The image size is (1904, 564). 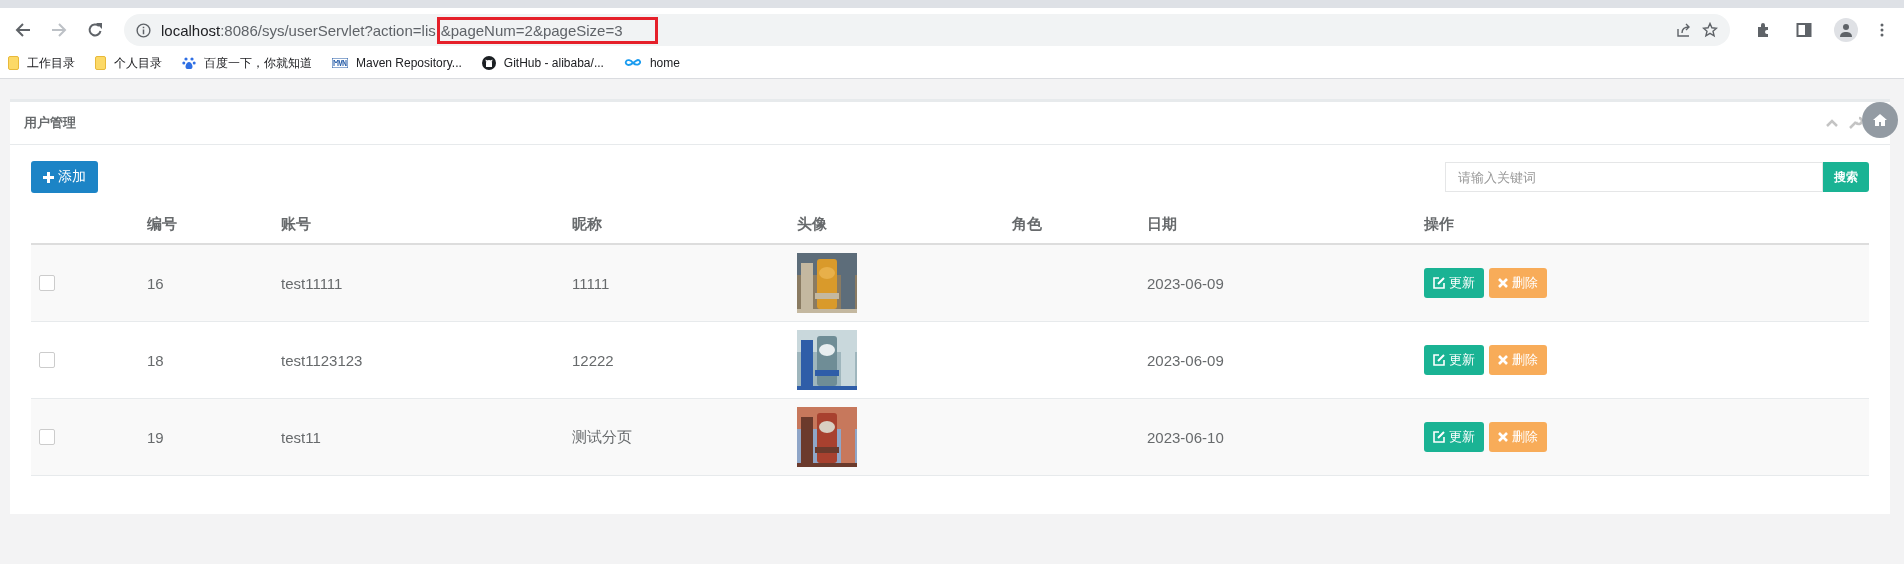 I want to click on table-cell: test11, so click(x=301, y=437).